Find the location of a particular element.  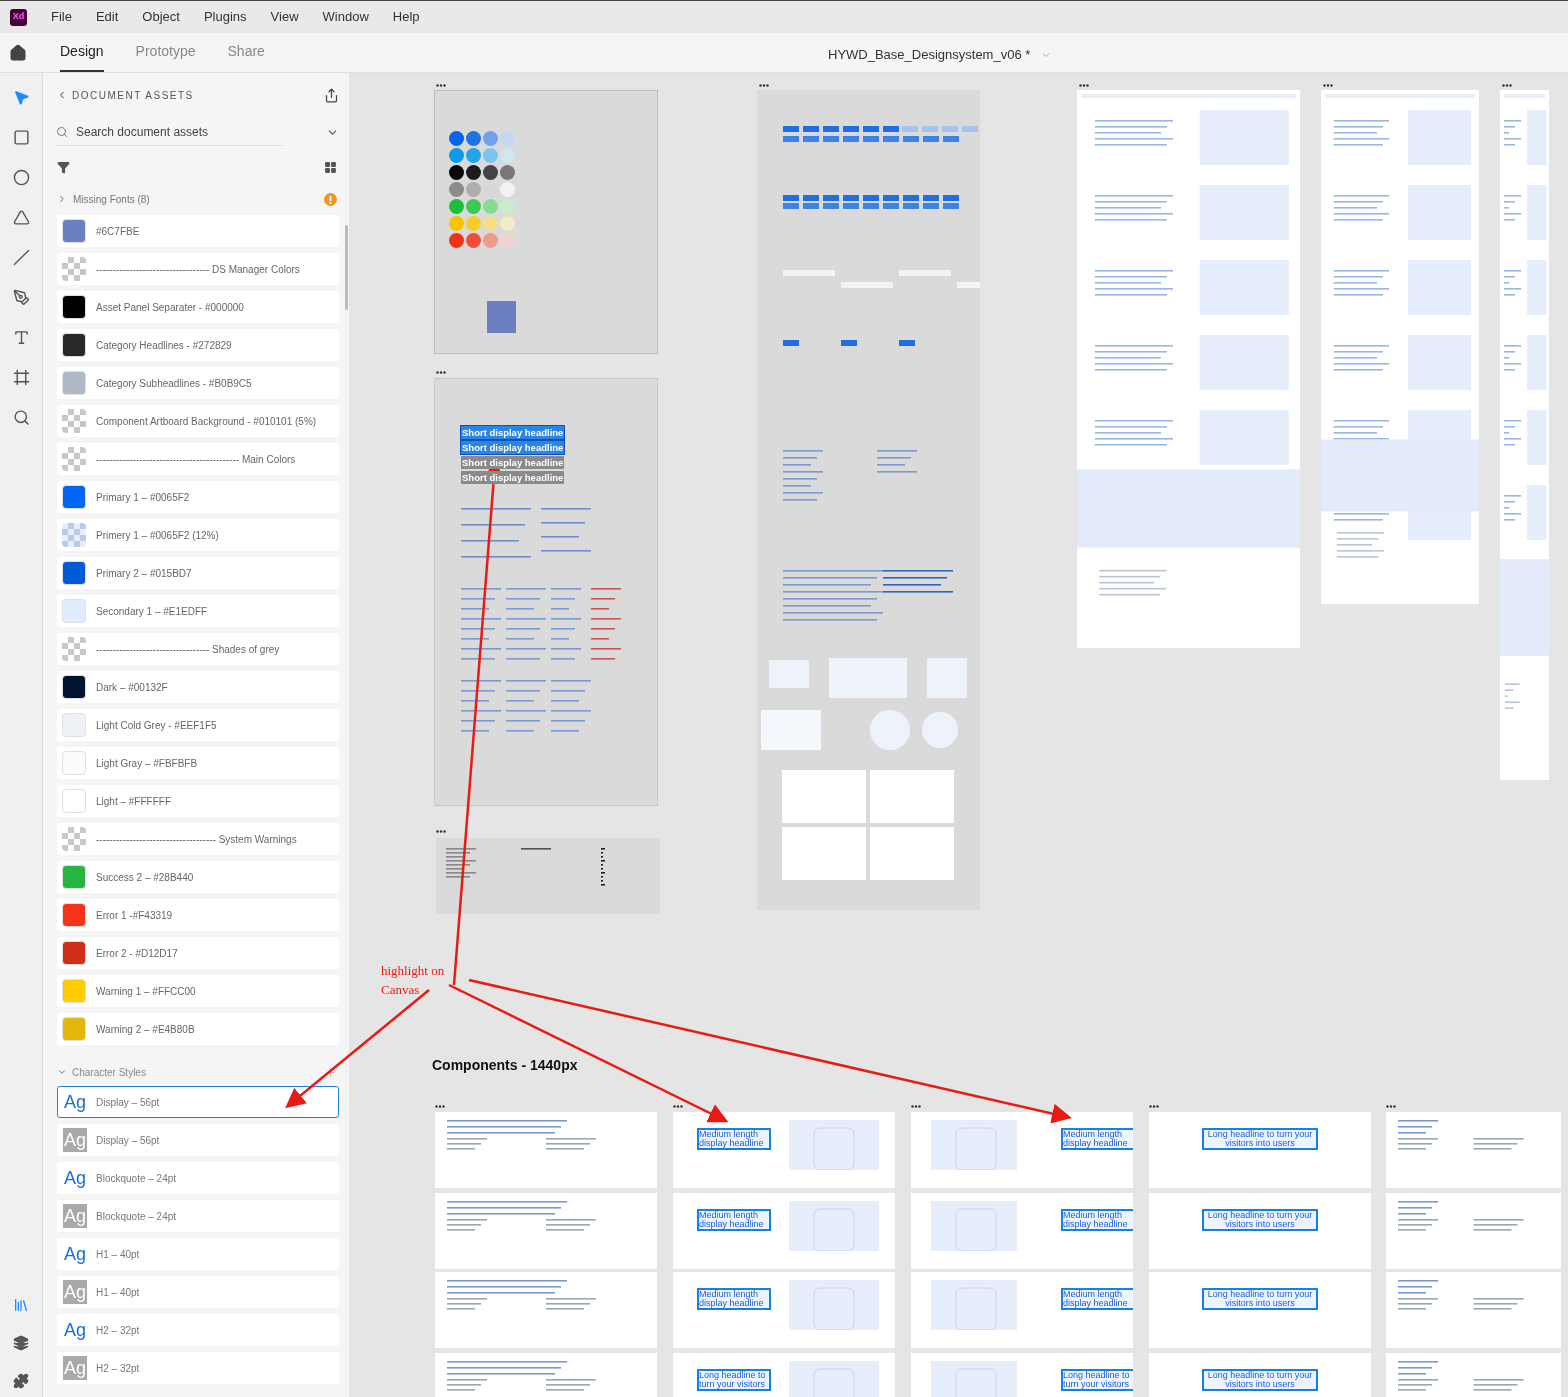

pointer-icon is located at coordinates (21, 97).